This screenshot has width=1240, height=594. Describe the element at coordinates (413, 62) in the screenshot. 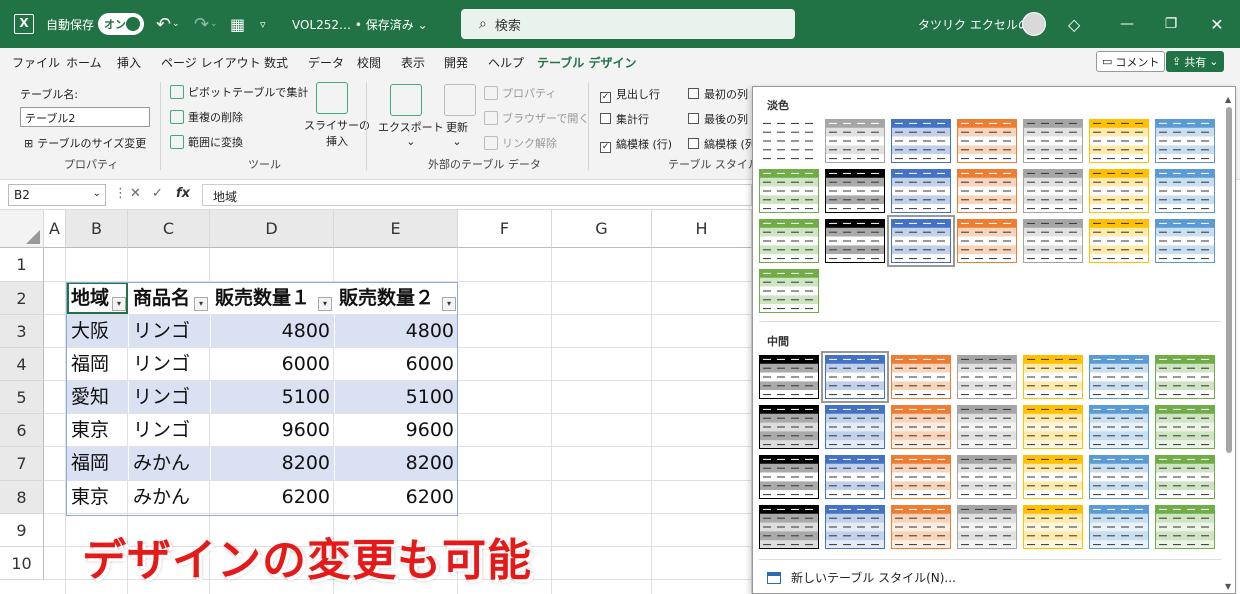

I see `tab-view: 表示` at that location.